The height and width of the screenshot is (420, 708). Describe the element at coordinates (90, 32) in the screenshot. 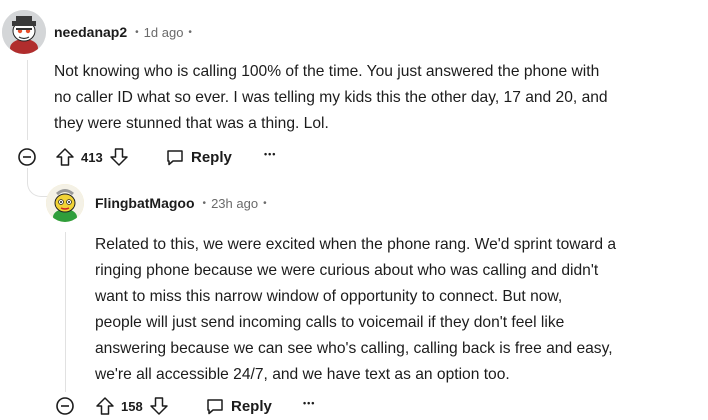

I see `username: needanap2` at that location.